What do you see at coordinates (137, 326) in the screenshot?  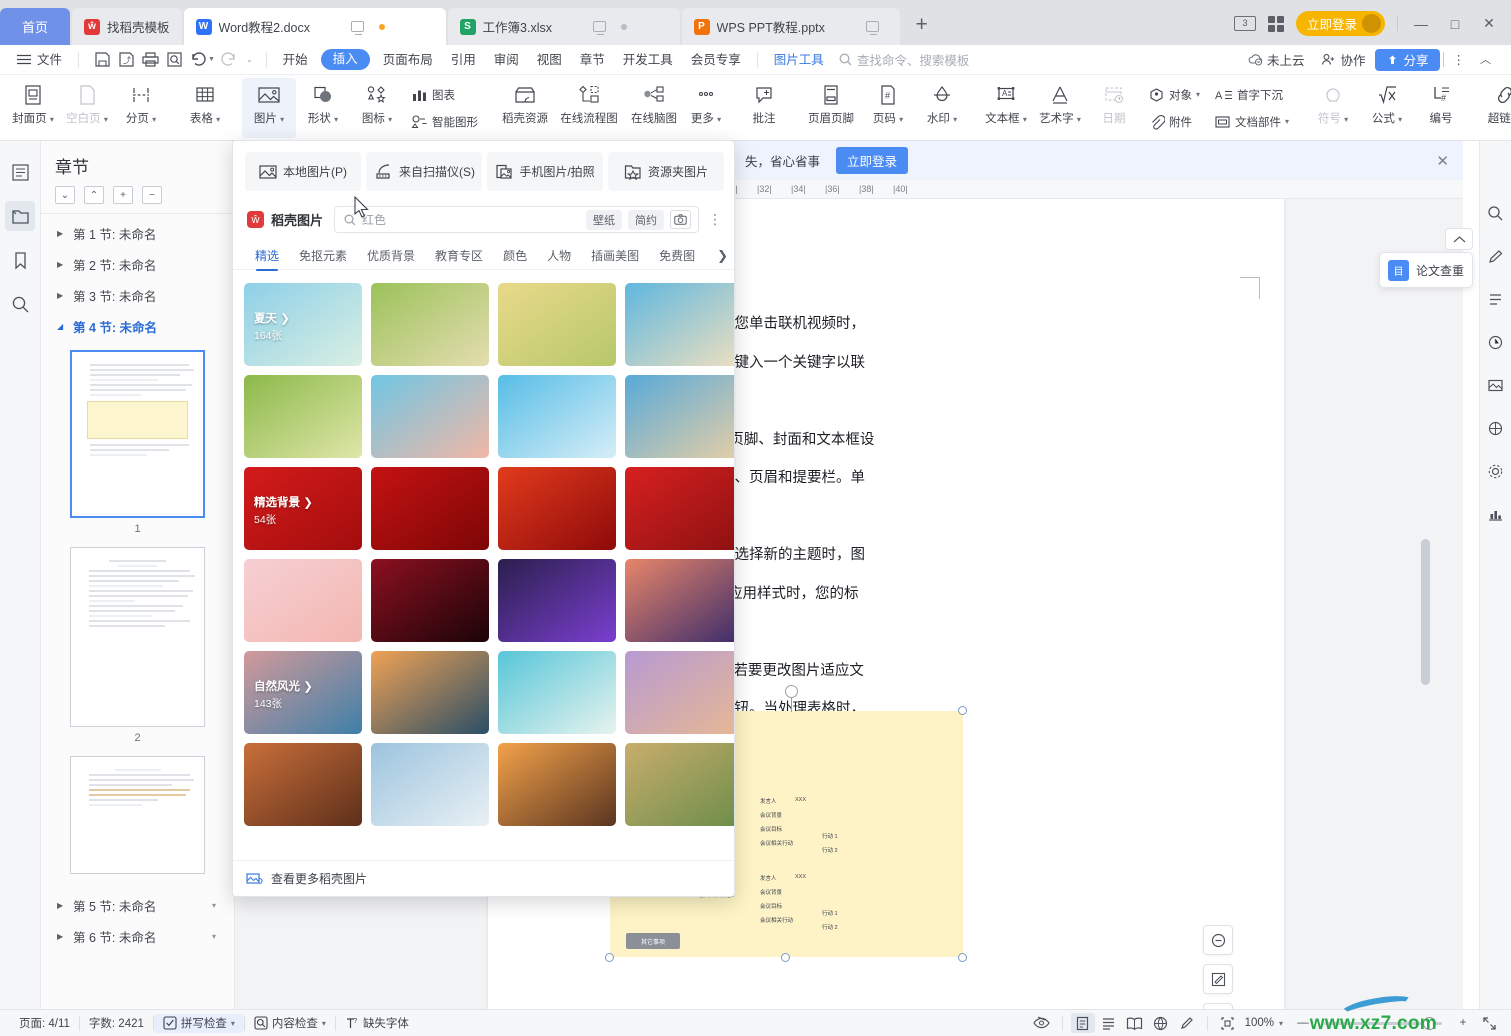 I see `section-item-4: ◢ 第 4 节: 未命名` at bounding box center [137, 326].